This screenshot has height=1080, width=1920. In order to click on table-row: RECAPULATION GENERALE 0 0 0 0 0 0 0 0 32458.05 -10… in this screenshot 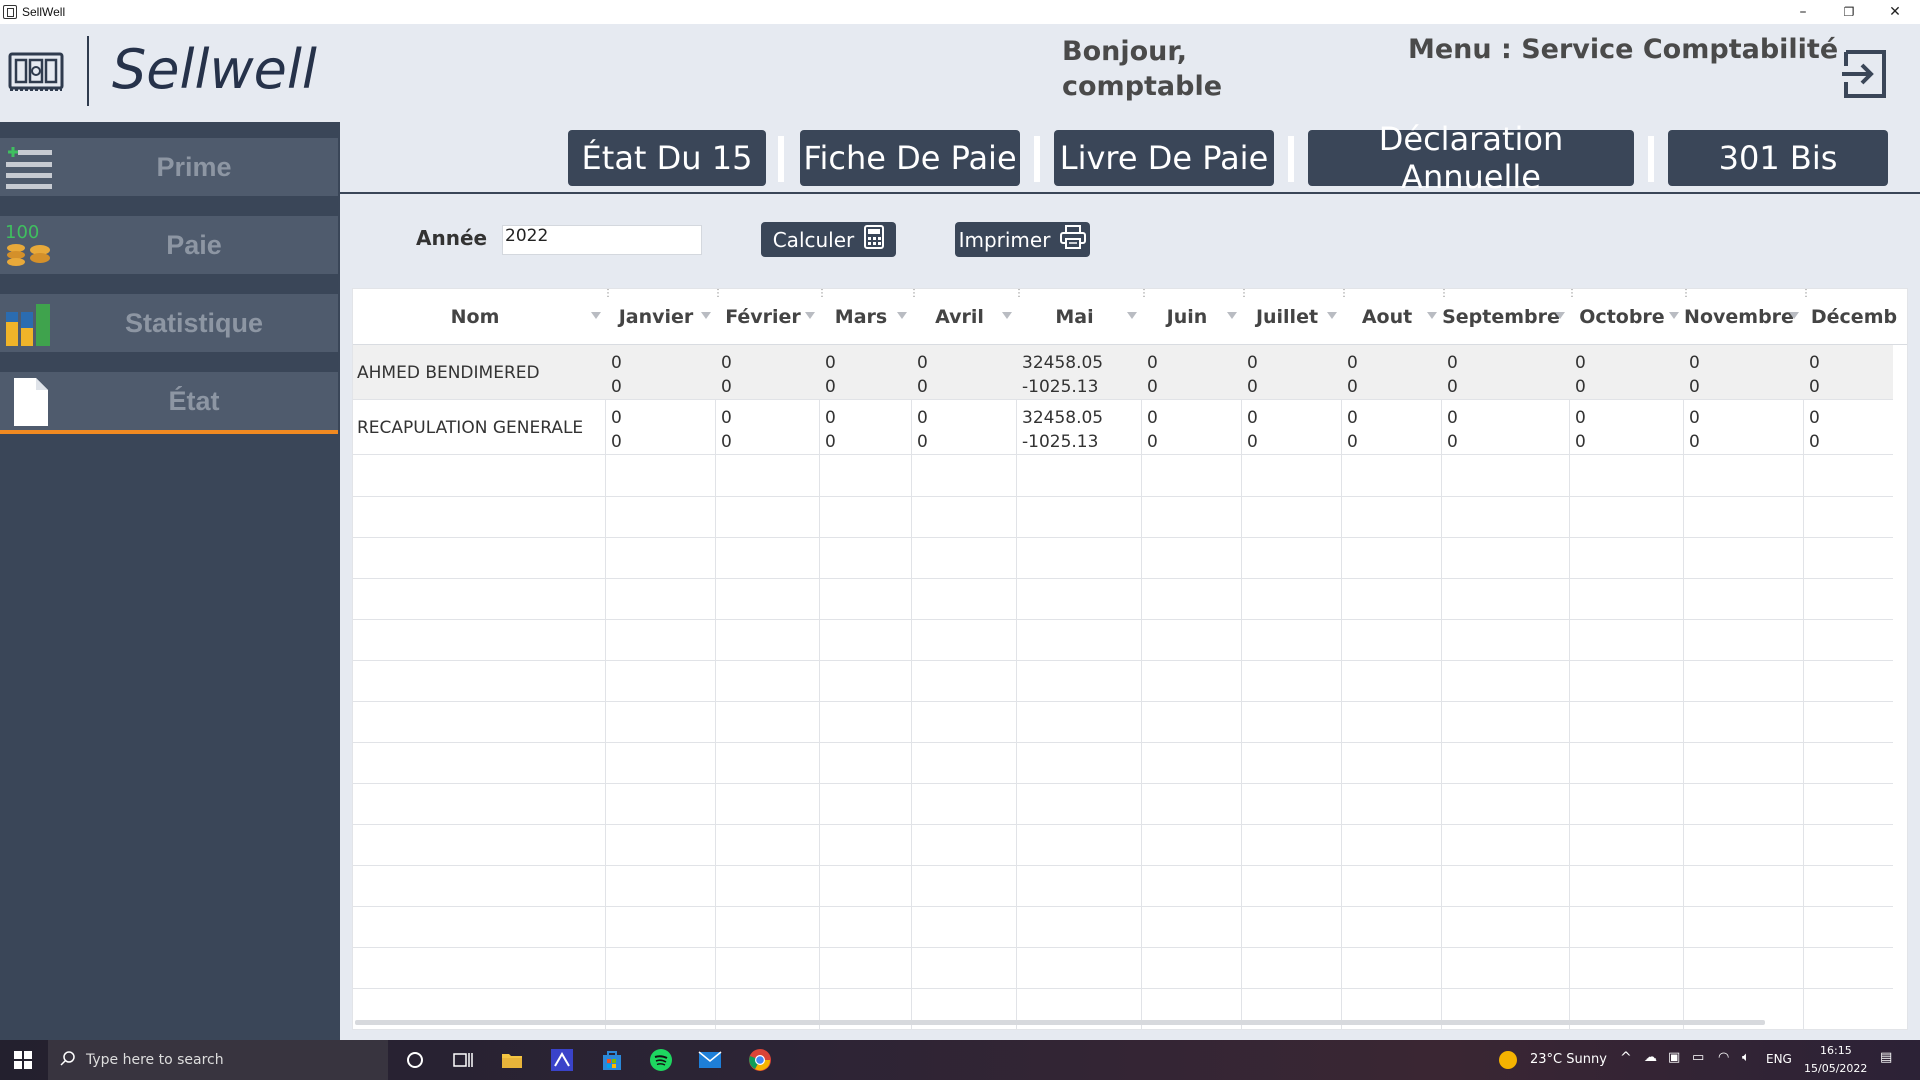, I will do `click(1123, 427)`.